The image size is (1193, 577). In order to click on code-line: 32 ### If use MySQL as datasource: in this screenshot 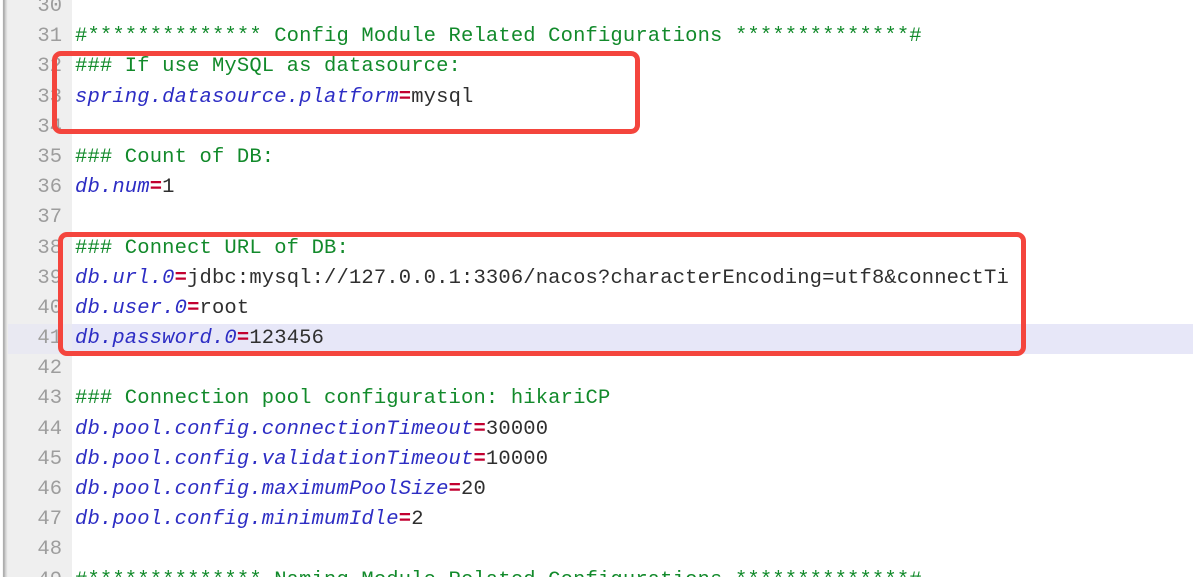, I will do `click(596, 67)`.